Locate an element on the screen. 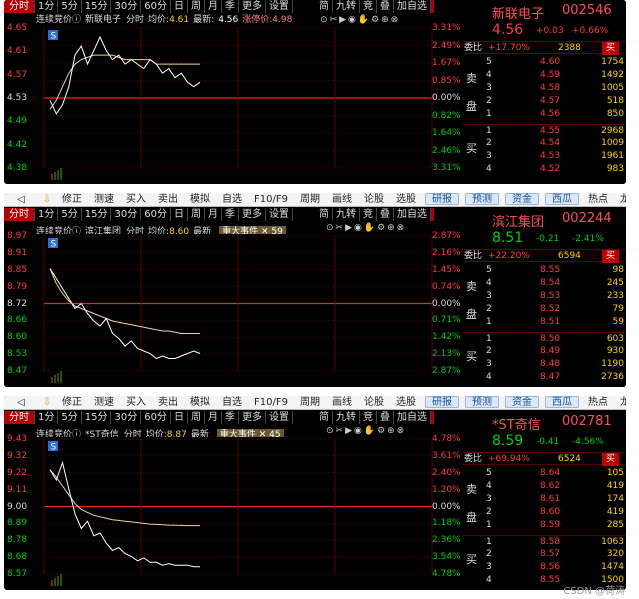 Image resolution: width=639 pixels, height=599 pixels. ask-row: 3 4.58 1005 is located at coordinates (544, 88).